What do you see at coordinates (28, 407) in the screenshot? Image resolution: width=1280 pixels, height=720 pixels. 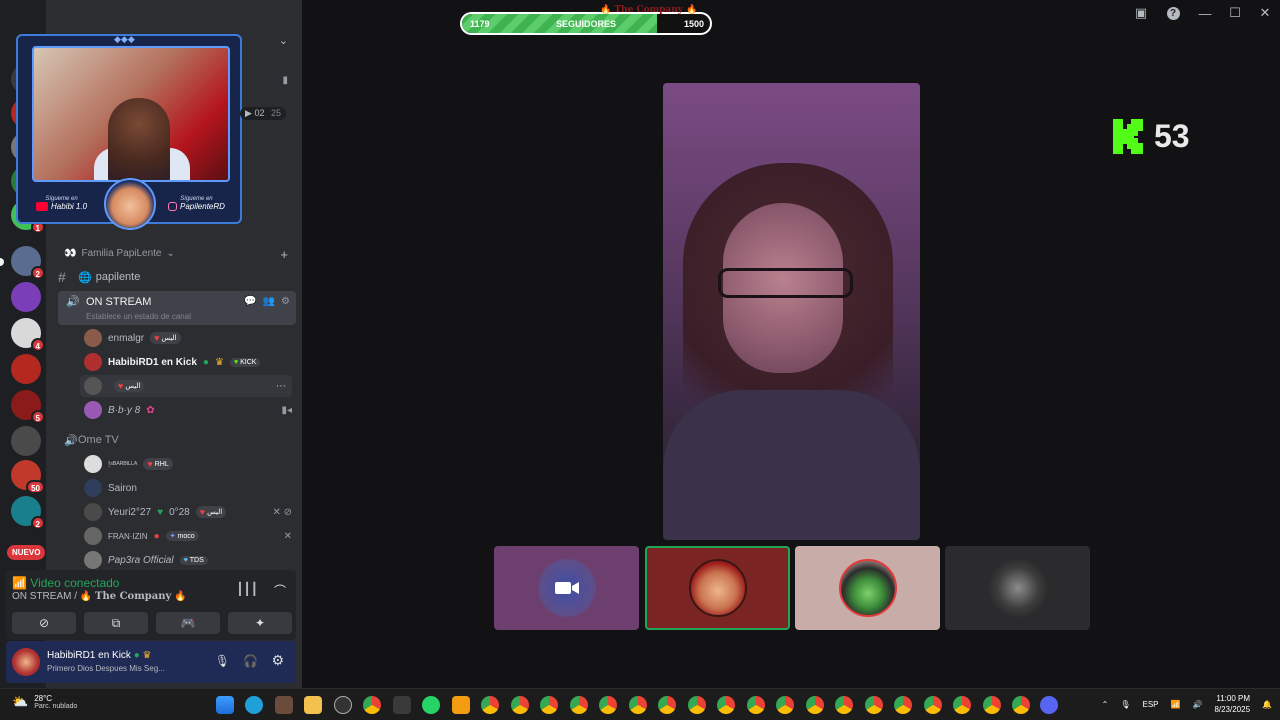 I see `server-icon: 5` at bounding box center [28, 407].